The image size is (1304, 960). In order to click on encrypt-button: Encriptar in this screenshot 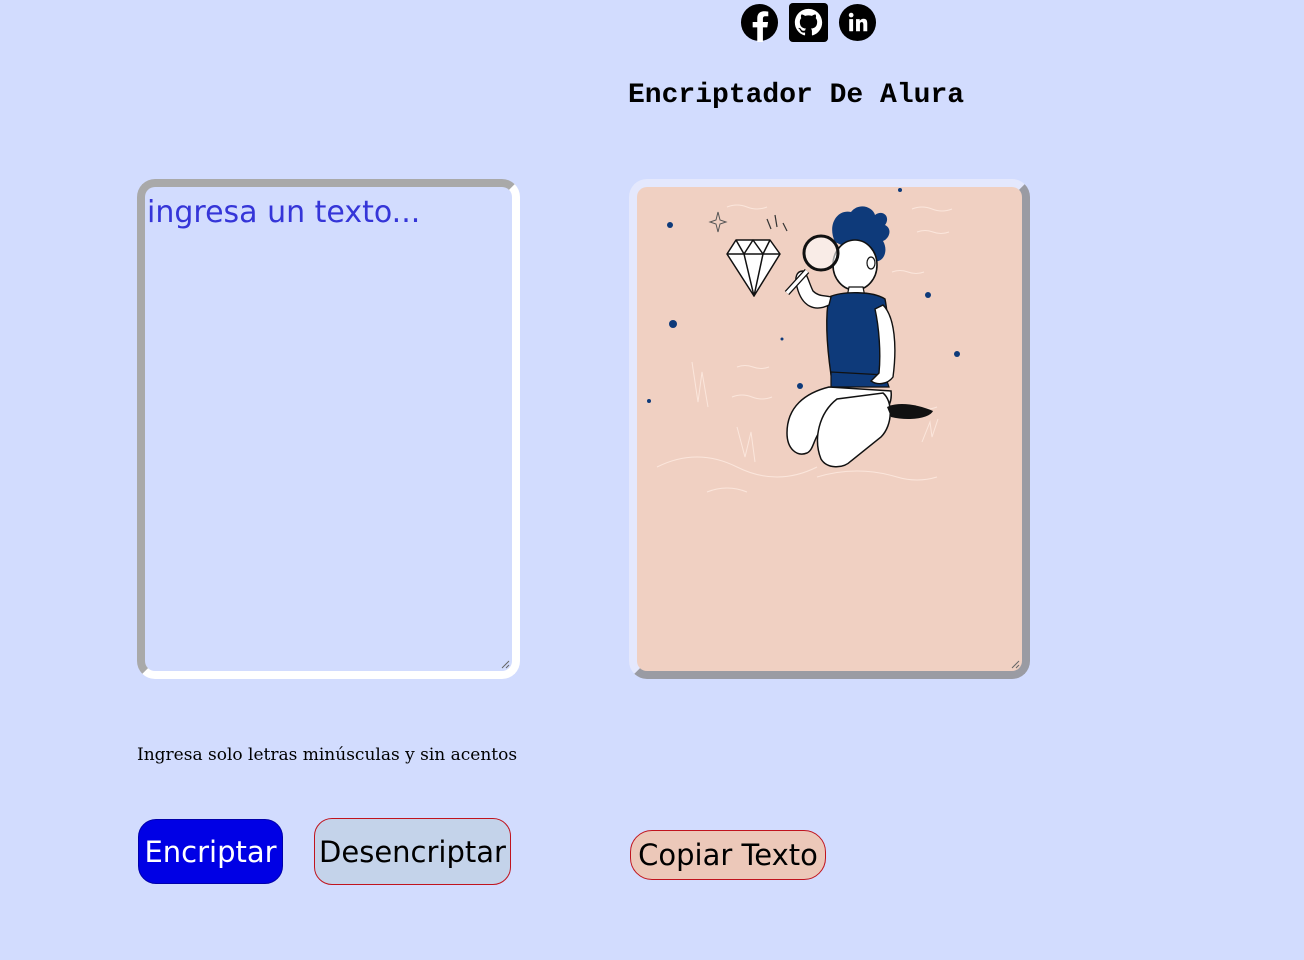, I will do `click(210, 851)`.